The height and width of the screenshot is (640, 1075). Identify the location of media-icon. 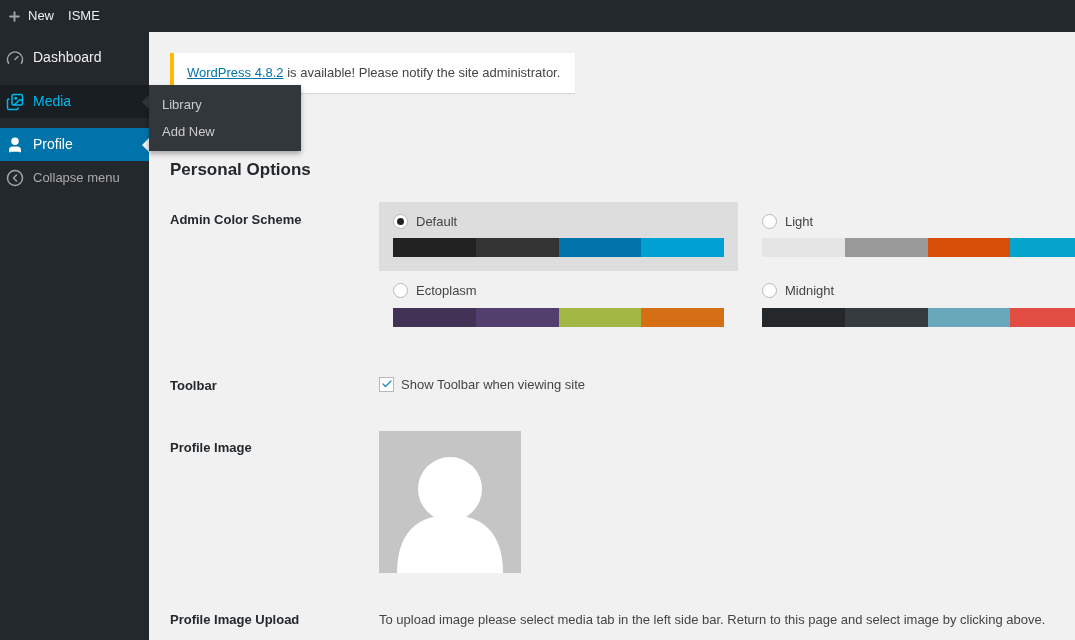
(15, 101).